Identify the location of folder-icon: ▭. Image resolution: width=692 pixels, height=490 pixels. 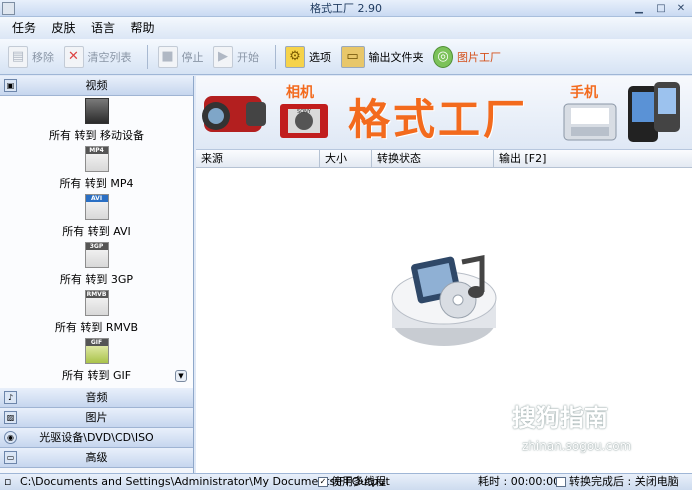
(352, 57).